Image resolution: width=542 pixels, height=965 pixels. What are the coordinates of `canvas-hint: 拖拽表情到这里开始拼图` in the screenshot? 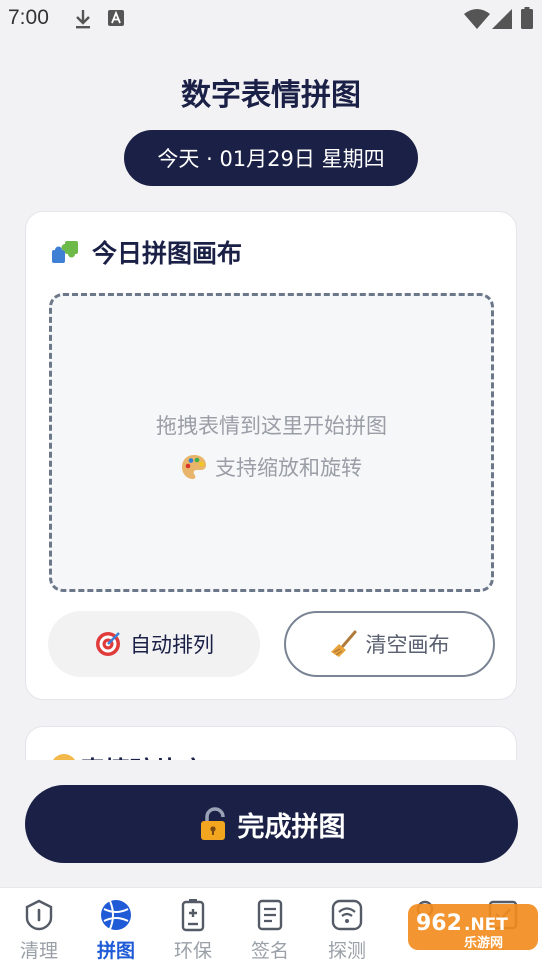 It's located at (271, 426).